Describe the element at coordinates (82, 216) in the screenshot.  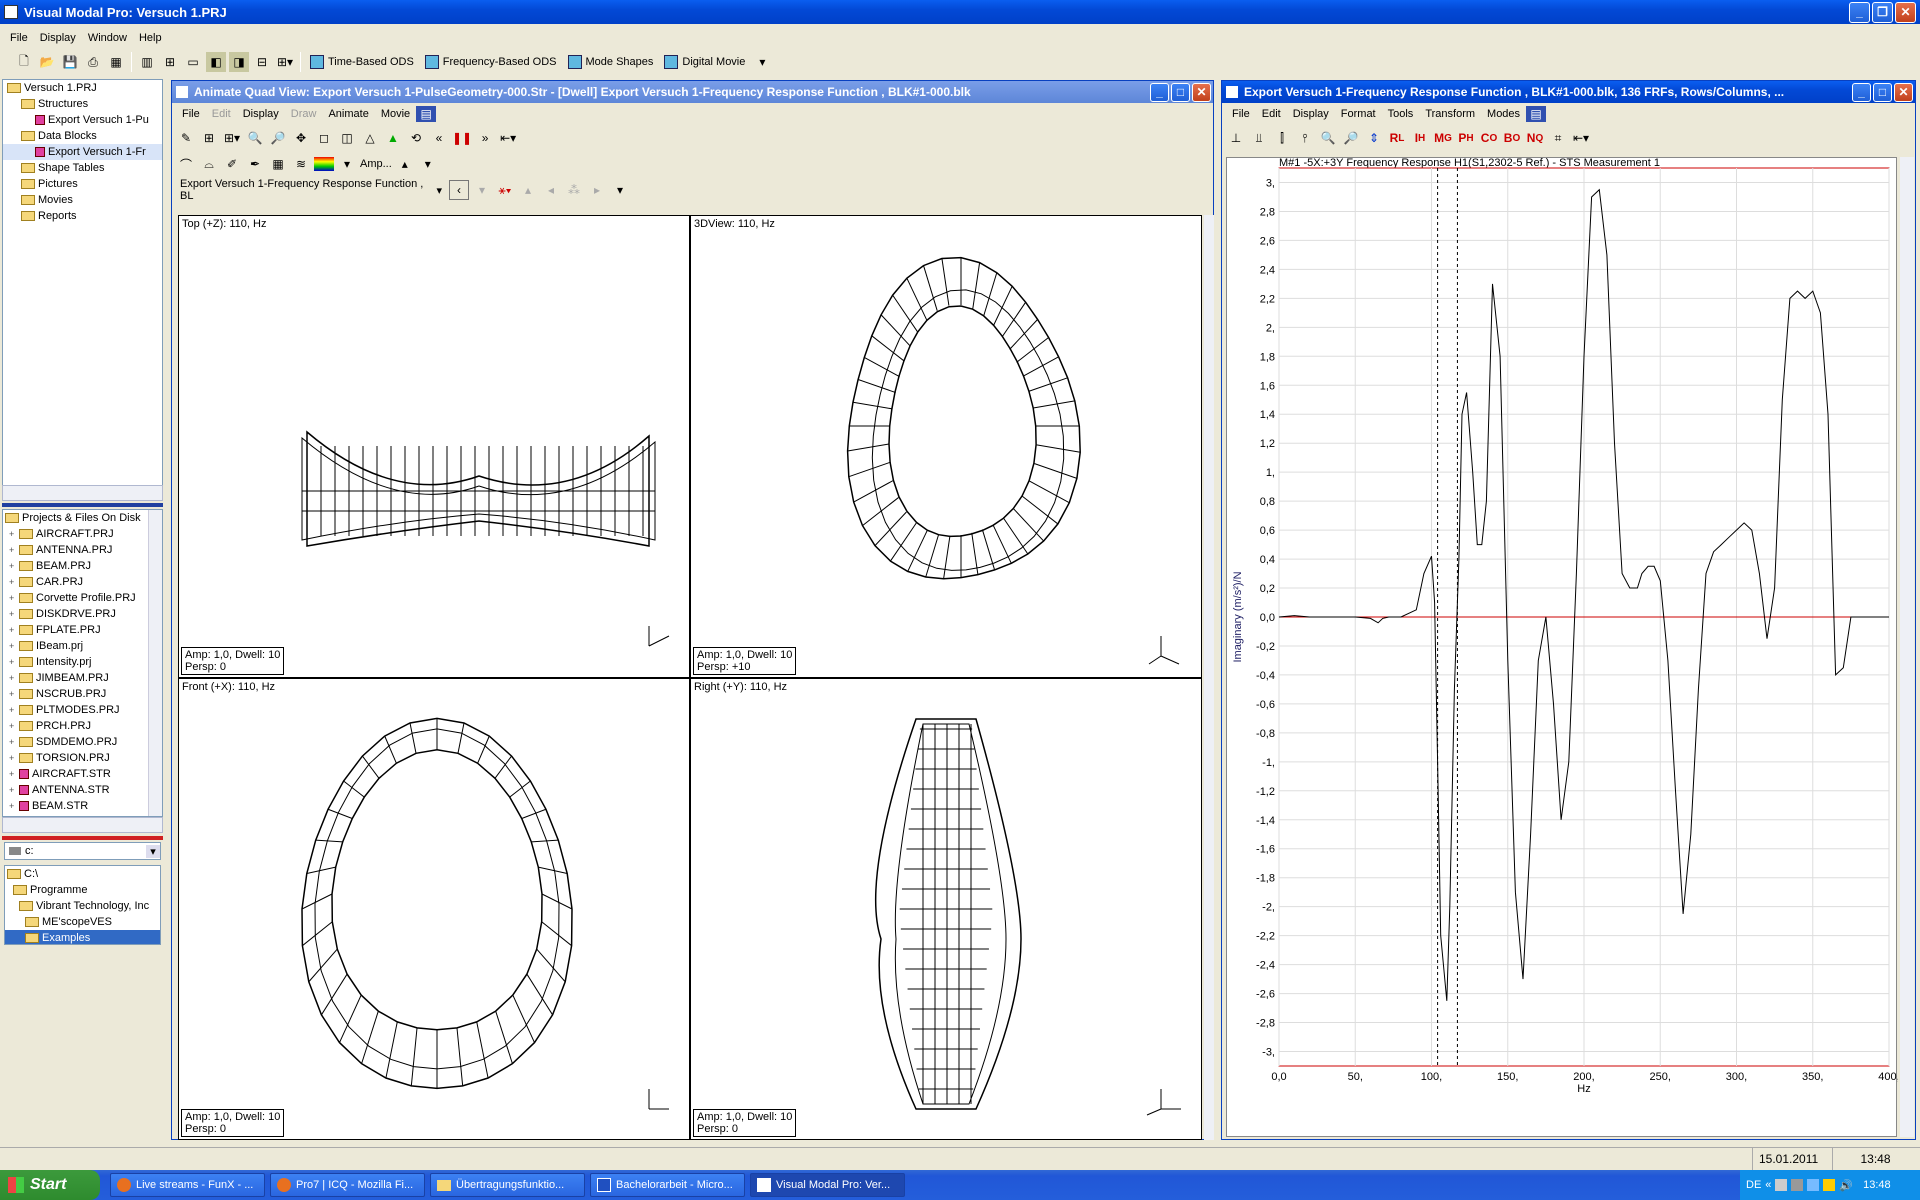
I see `tree-item: Reports` at that location.